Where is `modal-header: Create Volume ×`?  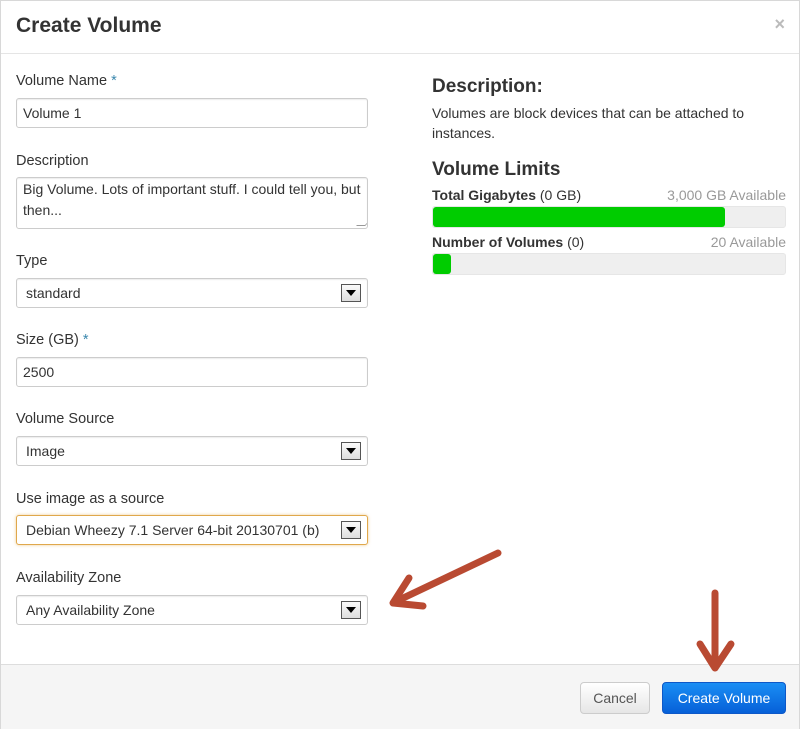
modal-header: Create Volume × is located at coordinates (400, 27).